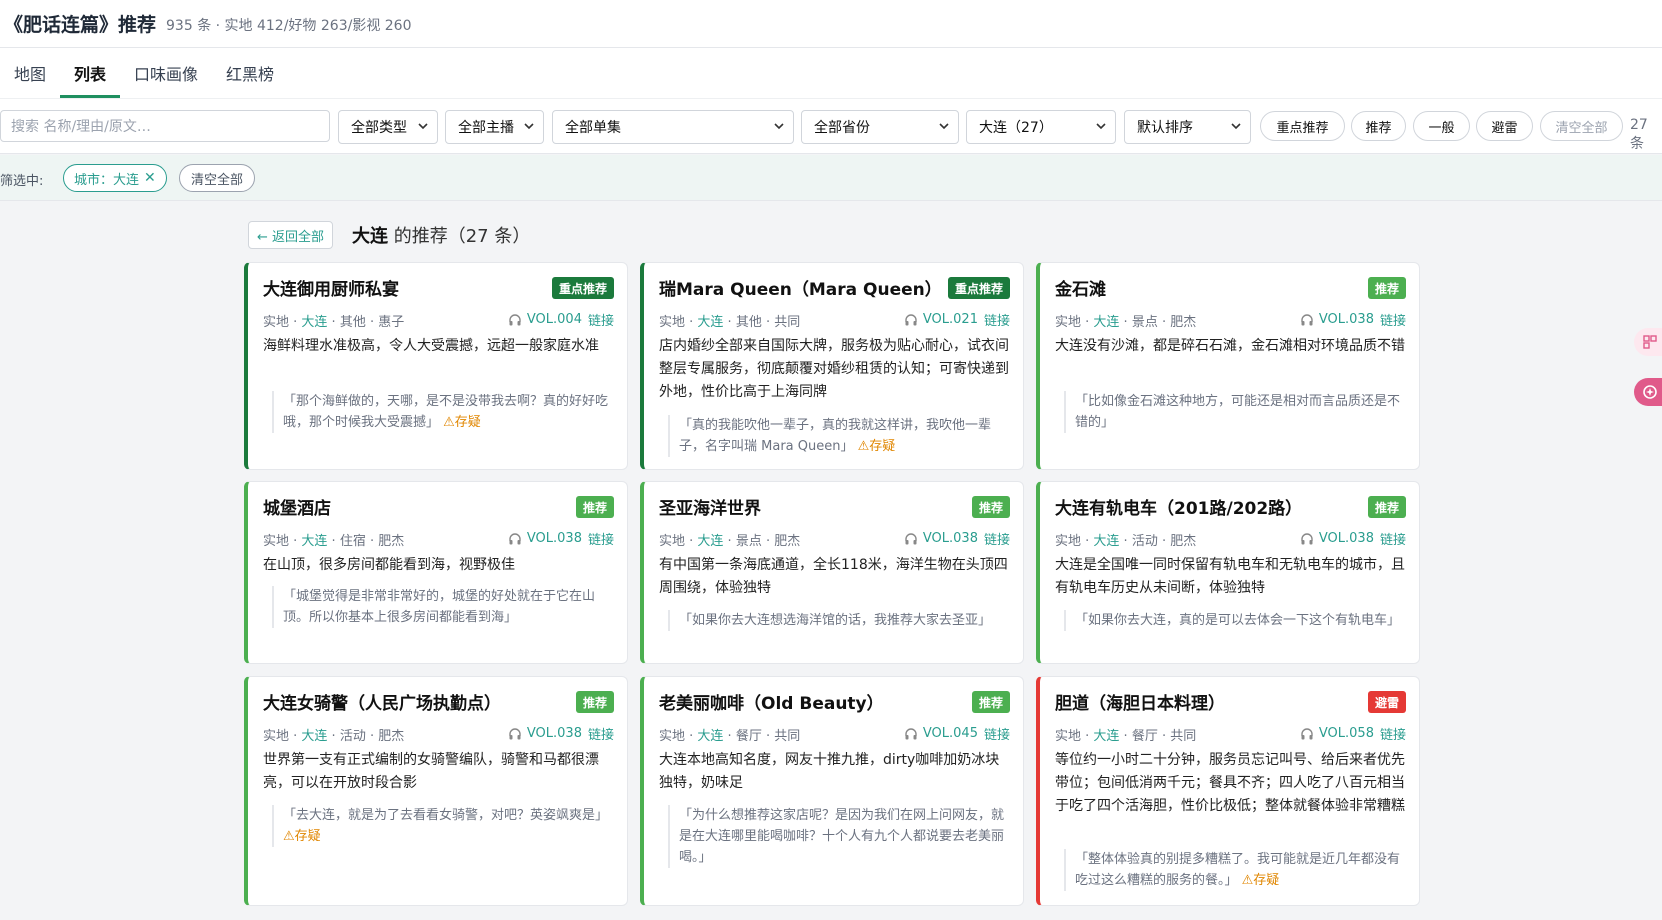 This screenshot has height=920, width=1662. Describe the element at coordinates (1238, 620) in the screenshot. I see `card-quote-text: 「如果你去大连，真的是可以去体会一下这个有轨电车」` at that location.